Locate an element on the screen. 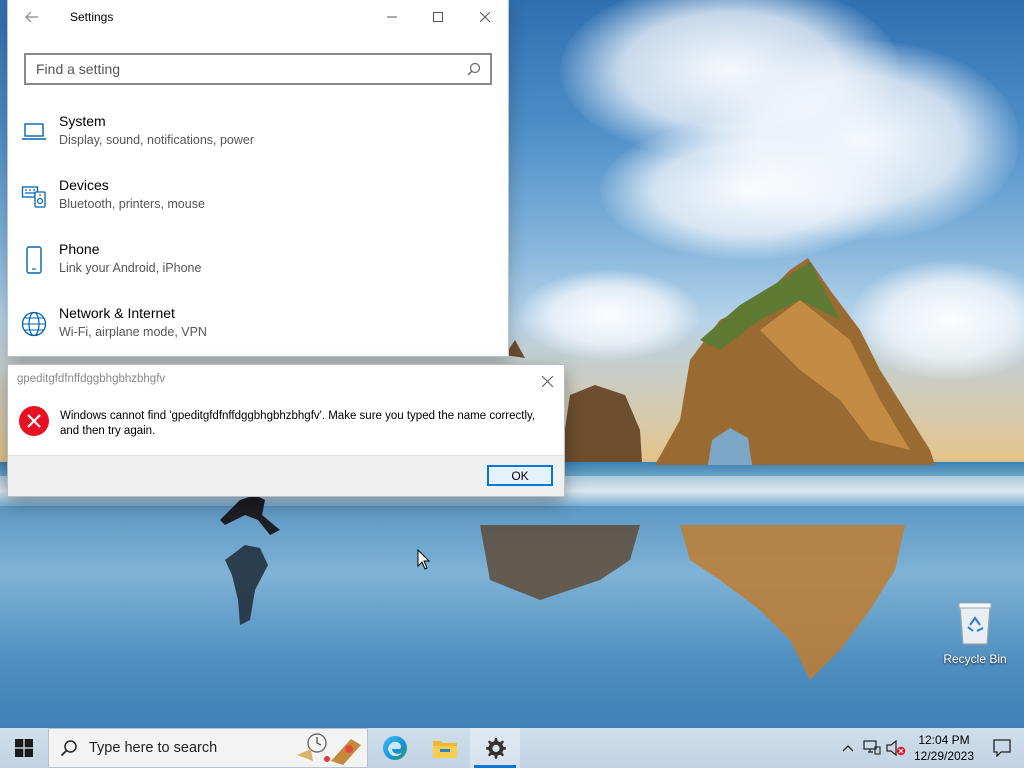 This screenshot has height=768, width=1024. settings-titlebar: Settings is located at coordinates (258, 17).